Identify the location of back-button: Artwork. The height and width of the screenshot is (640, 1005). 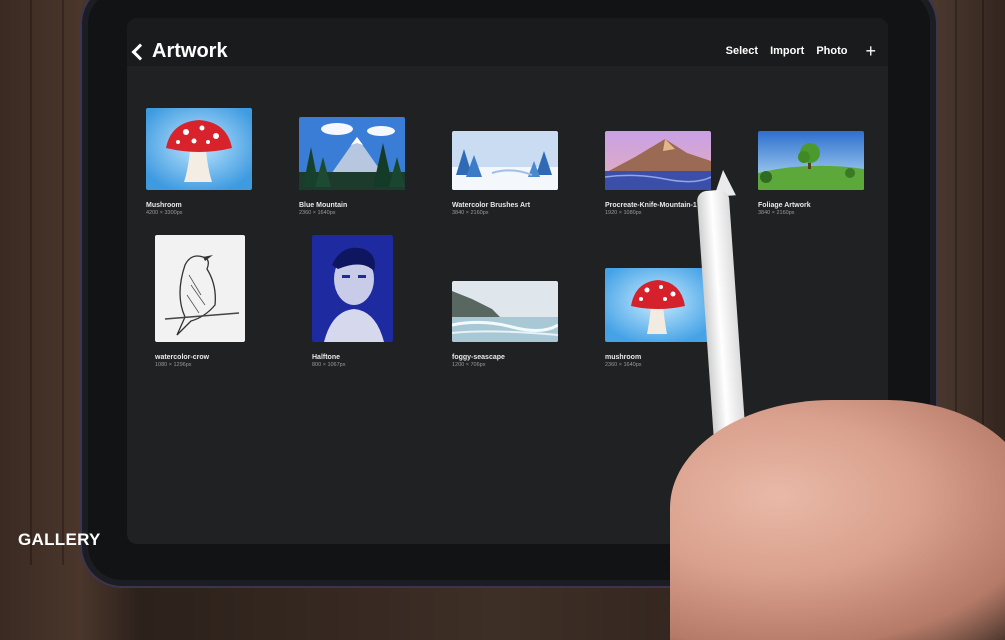
(179, 51).